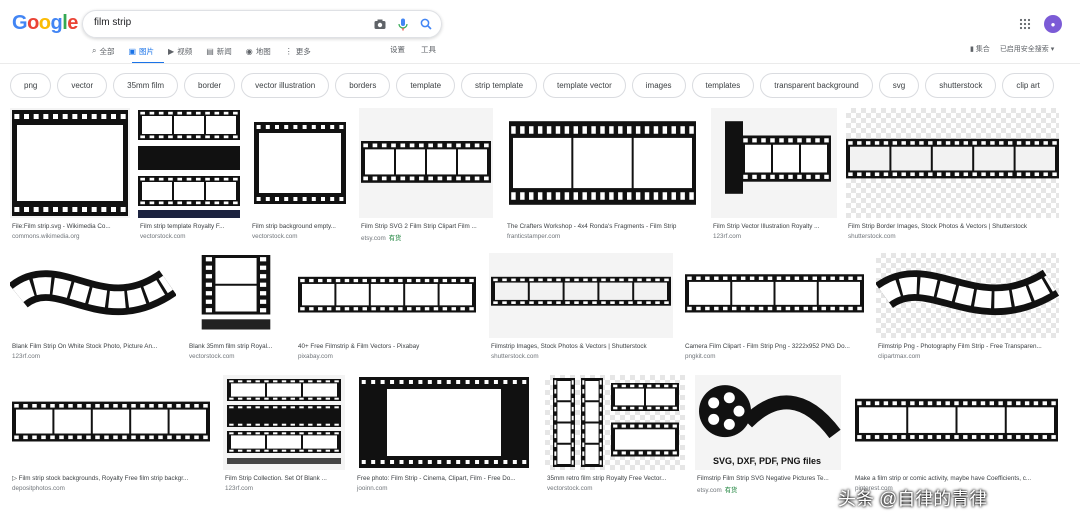  I want to click on safe-search-link: 已启用安全搜索 ▾, so click(1027, 49).